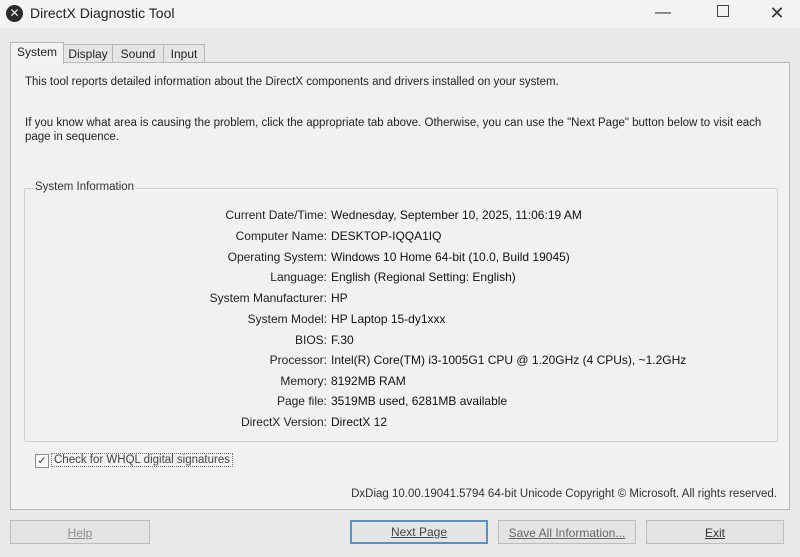 The width and height of the screenshot is (800, 557). Describe the element at coordinates (102, 13) in the screenshot. I see `window-title: DirectX Diagnostic Tool` at that location.